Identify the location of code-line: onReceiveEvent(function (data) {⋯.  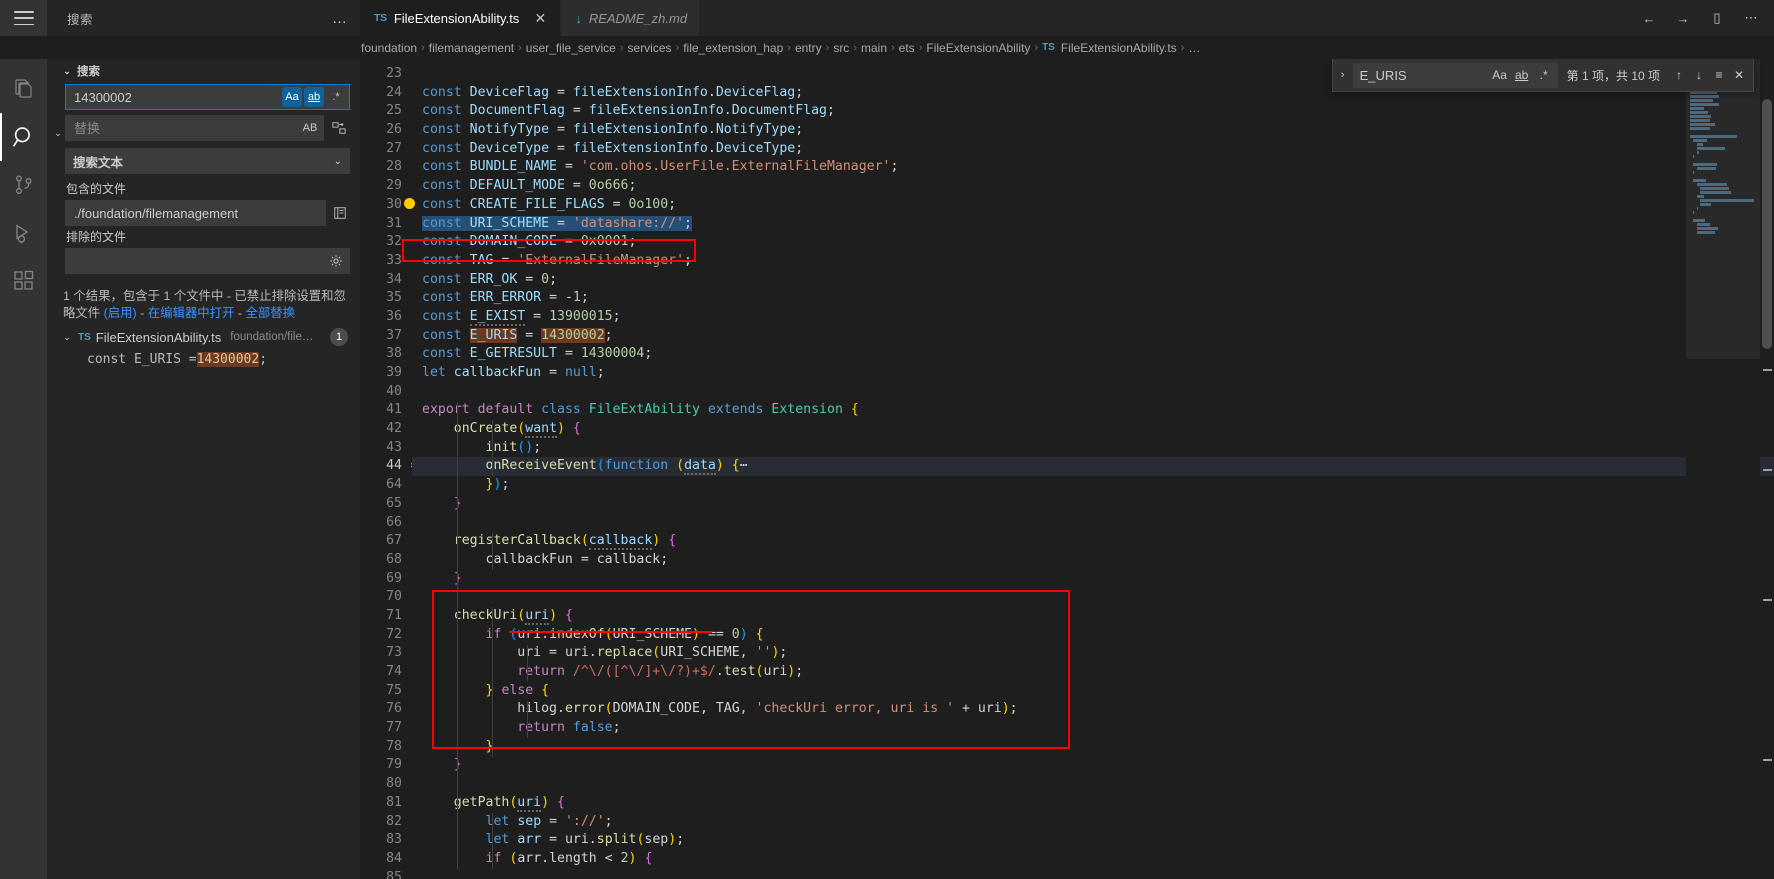
(1093, 467).